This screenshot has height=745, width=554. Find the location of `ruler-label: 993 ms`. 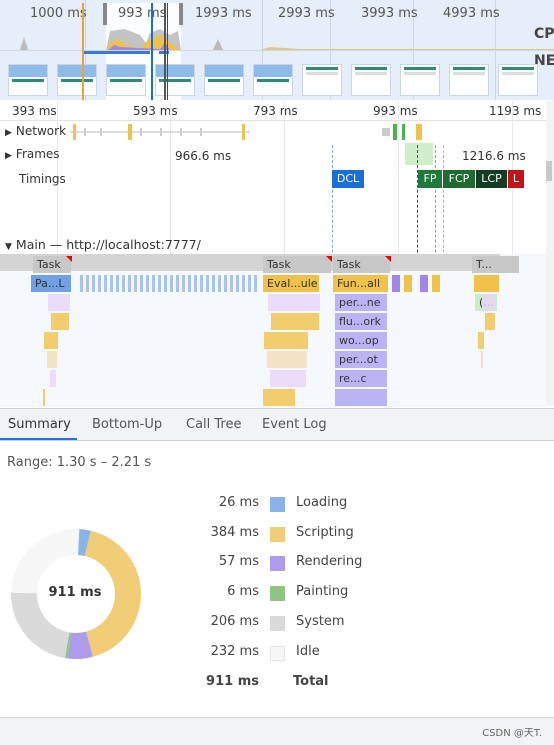

ruler-label: 993 ms is located at coordinates (395, 111).